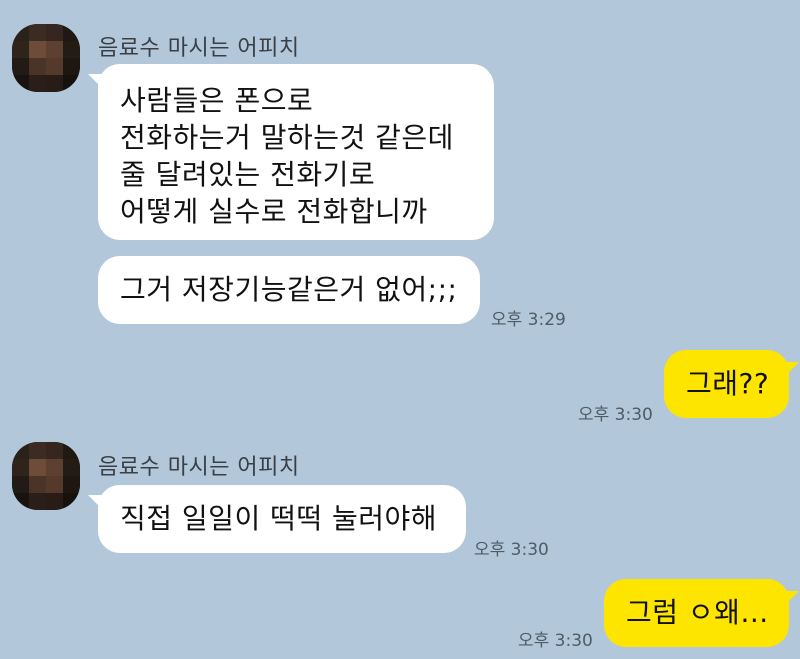  I want to click on message-line: 줄 달려있는 전화기로, so click(248, 174).